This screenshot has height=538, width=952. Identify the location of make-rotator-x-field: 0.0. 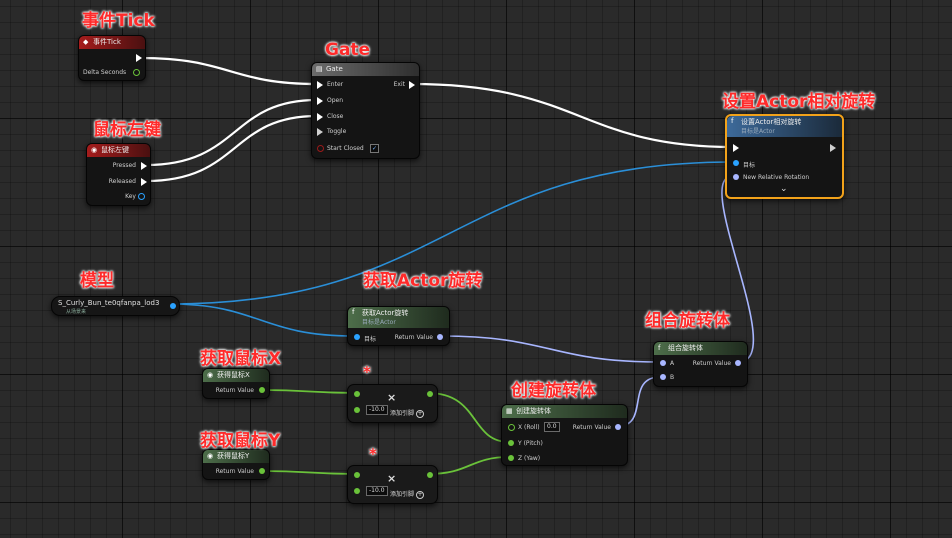
(552, 427).